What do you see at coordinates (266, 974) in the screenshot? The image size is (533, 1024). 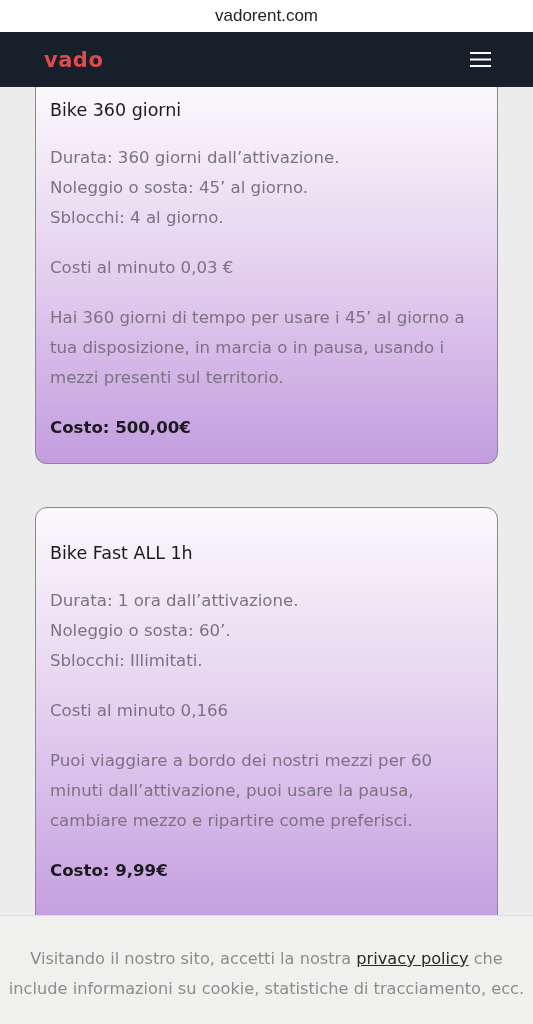 I see `cookie-text: Visitando il nostro sito, accetti la nostra privacy policy che include informazioni su cookie, statistiche di tracciamento, ecc.` at bounding box center [266, 974].